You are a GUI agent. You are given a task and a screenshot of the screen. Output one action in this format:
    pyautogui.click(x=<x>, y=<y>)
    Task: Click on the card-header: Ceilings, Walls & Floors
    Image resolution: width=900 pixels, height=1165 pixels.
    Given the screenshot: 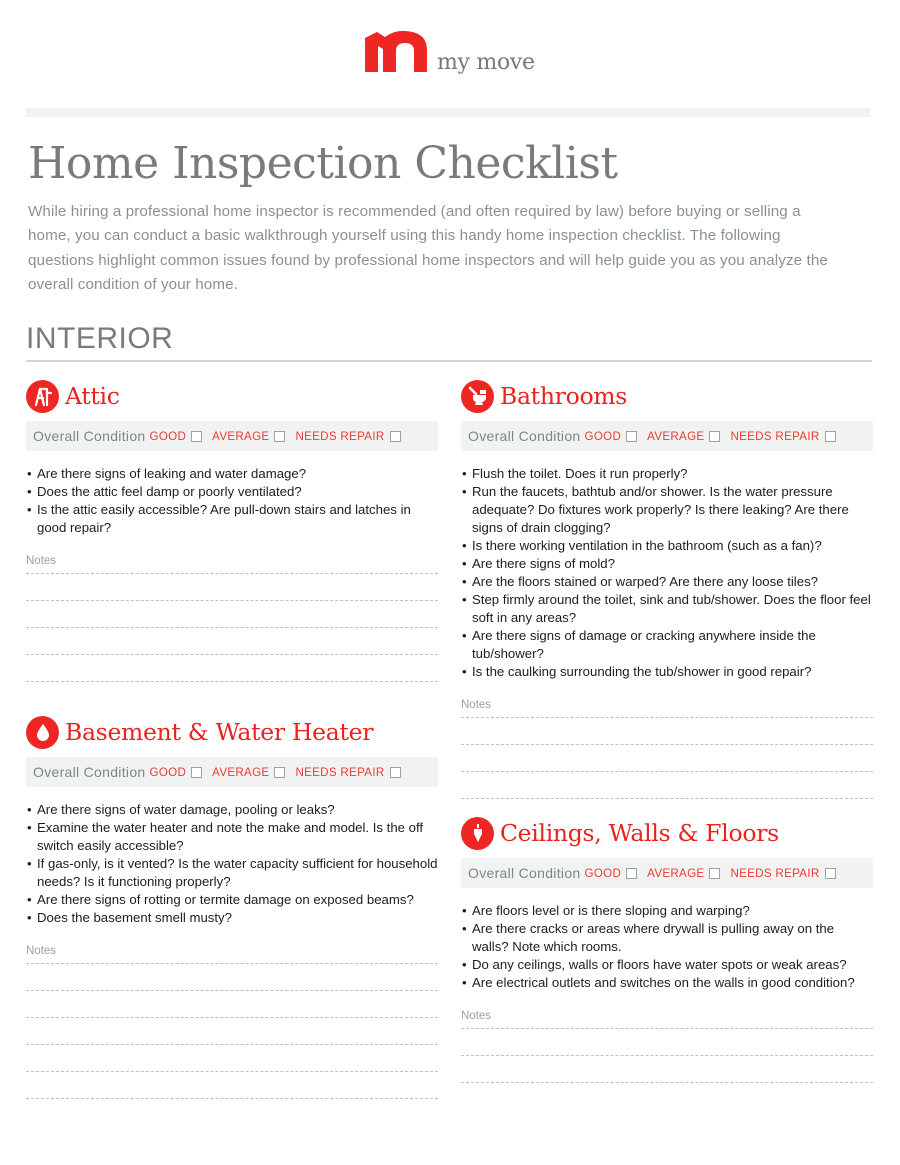 What is the action you would take?
    pyautogui.click(x=667, y=833)
    